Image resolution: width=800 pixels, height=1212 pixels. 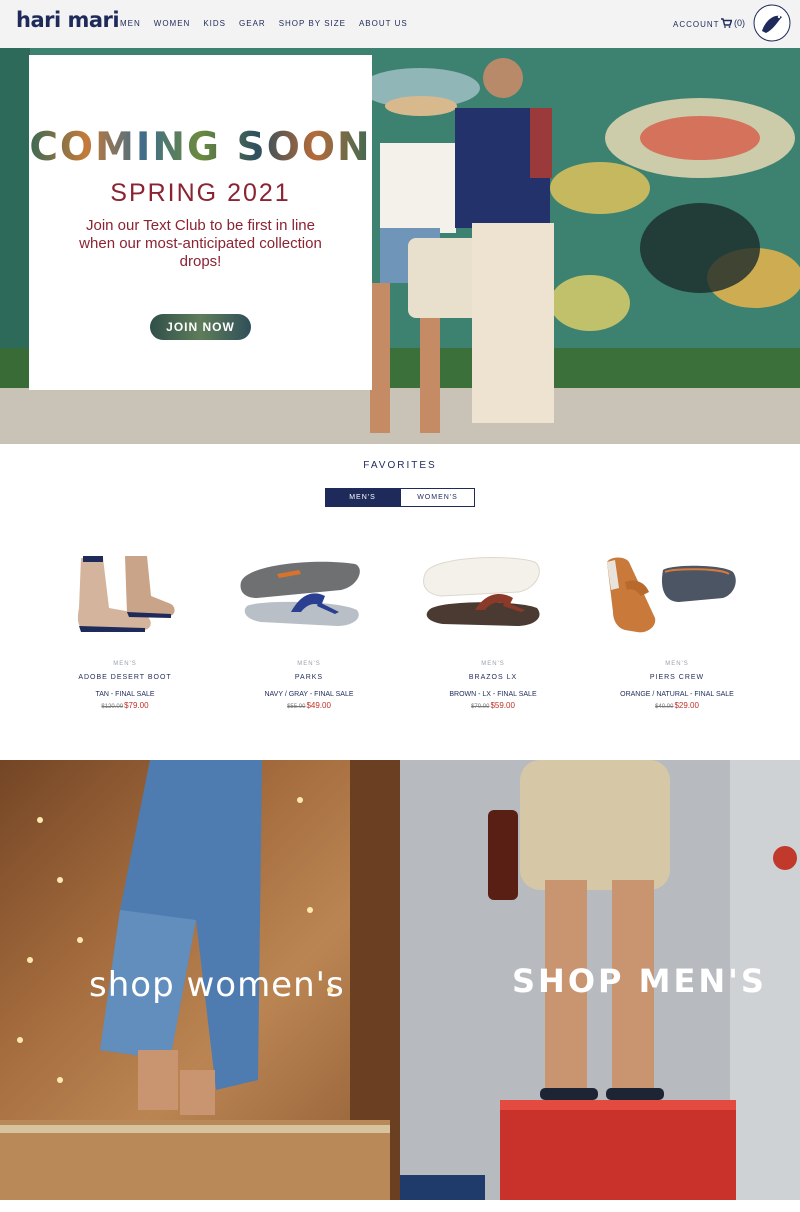 I want to click on tab-womens: WOMEN'S, so click(x=437, y=497).